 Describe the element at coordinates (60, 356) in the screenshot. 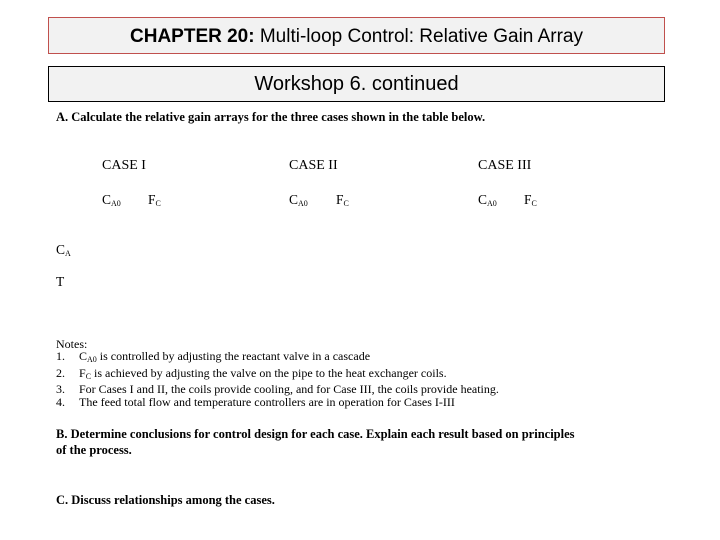

I see `note-number: 1.` at that location.